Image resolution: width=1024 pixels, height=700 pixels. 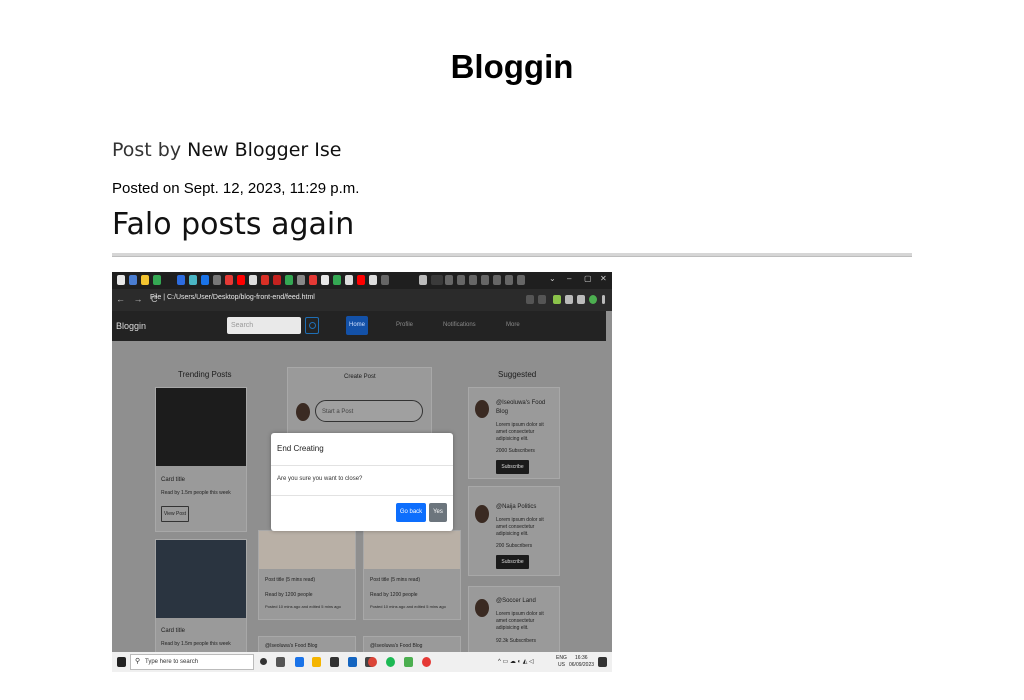 I want to click on nav-home: Home, so click(x=357, y=325).